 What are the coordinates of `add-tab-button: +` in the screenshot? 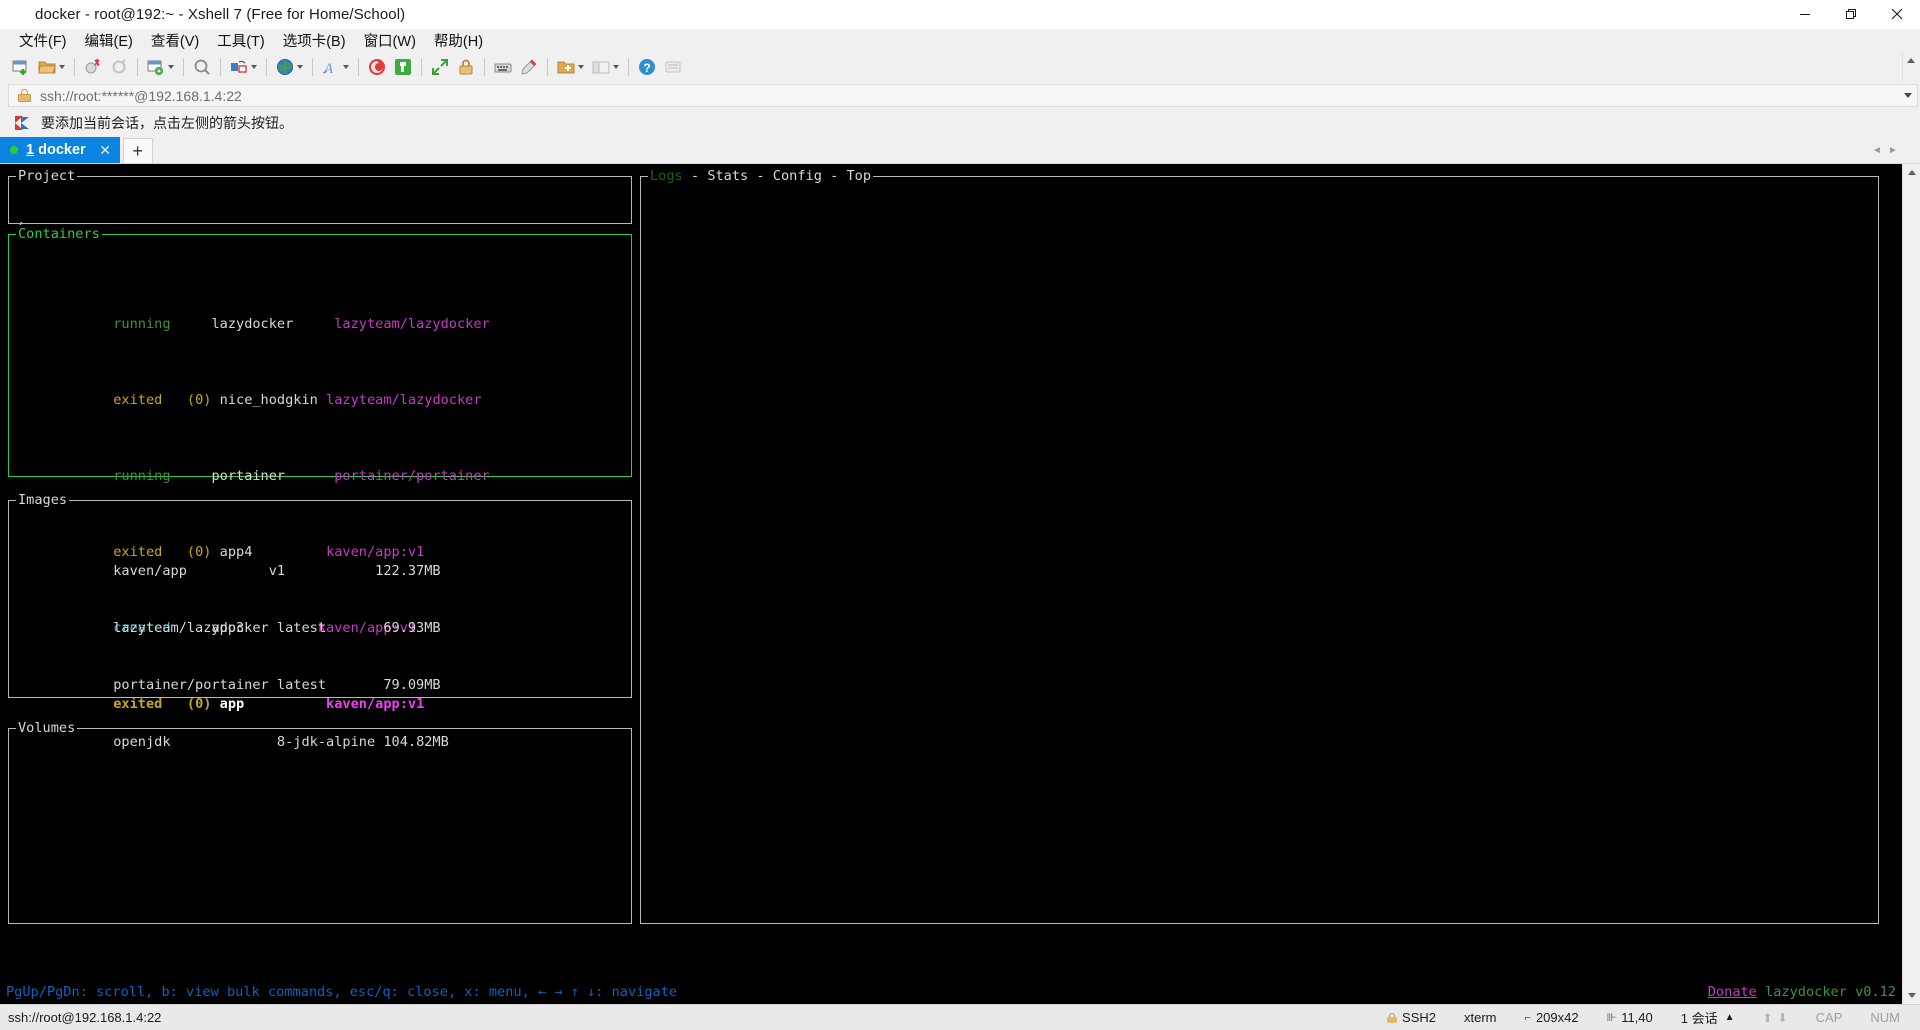 It's located at (137, 150).